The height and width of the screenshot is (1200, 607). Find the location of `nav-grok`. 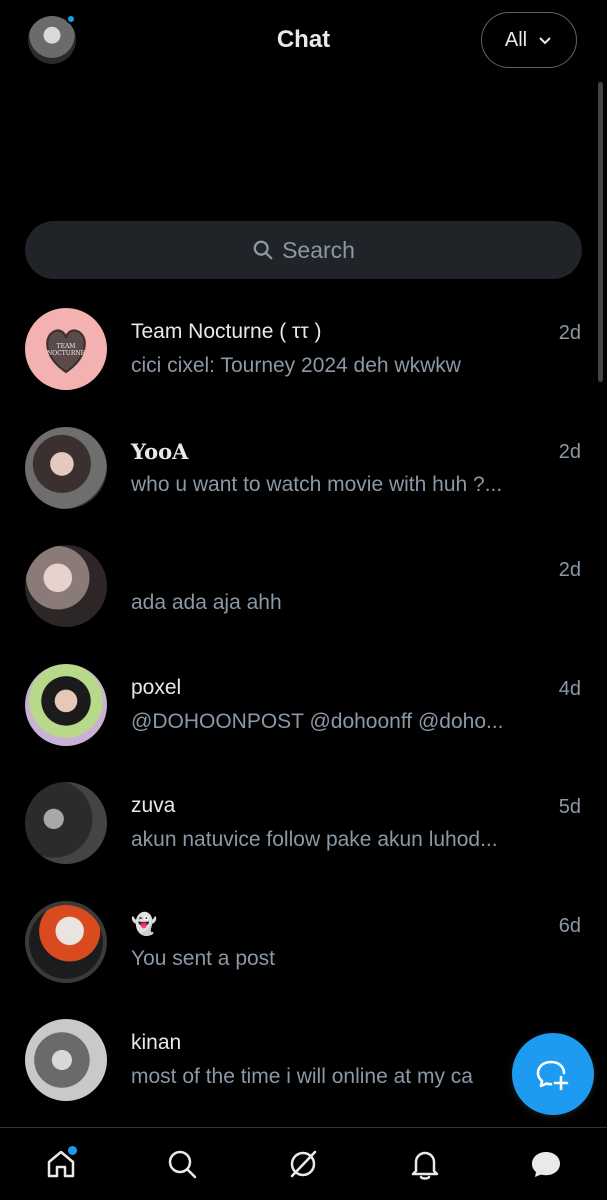

nav-grok is located at coordinates (303, 1164).